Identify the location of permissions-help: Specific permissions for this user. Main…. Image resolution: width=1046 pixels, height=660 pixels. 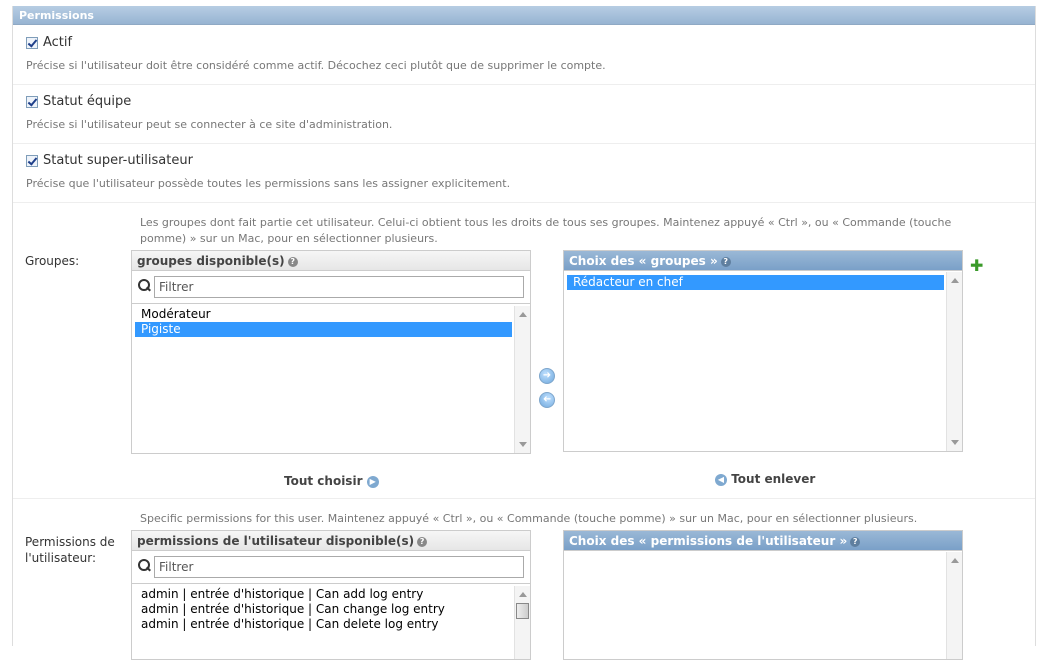
(529, 518).